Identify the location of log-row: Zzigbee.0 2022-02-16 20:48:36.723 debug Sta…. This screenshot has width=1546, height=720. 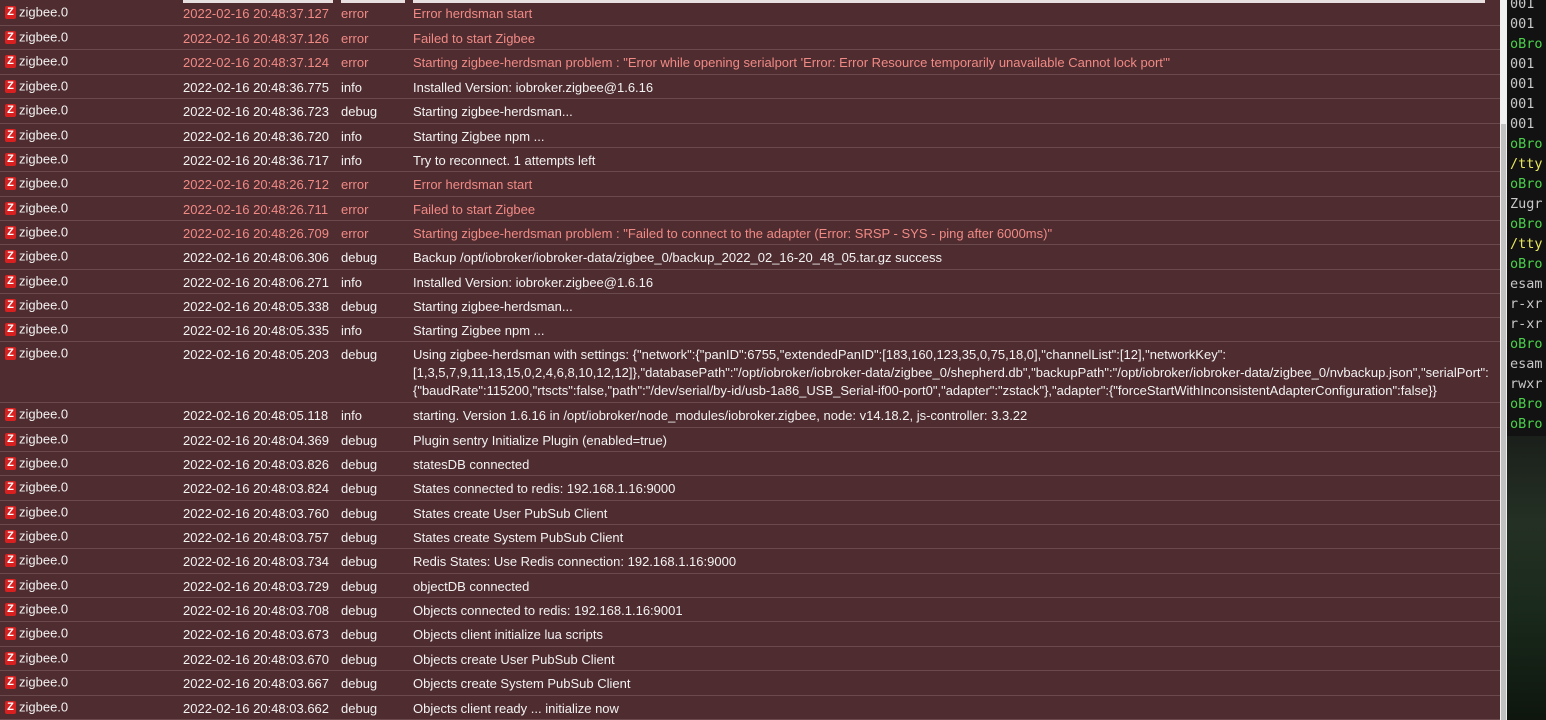
(750, 111).